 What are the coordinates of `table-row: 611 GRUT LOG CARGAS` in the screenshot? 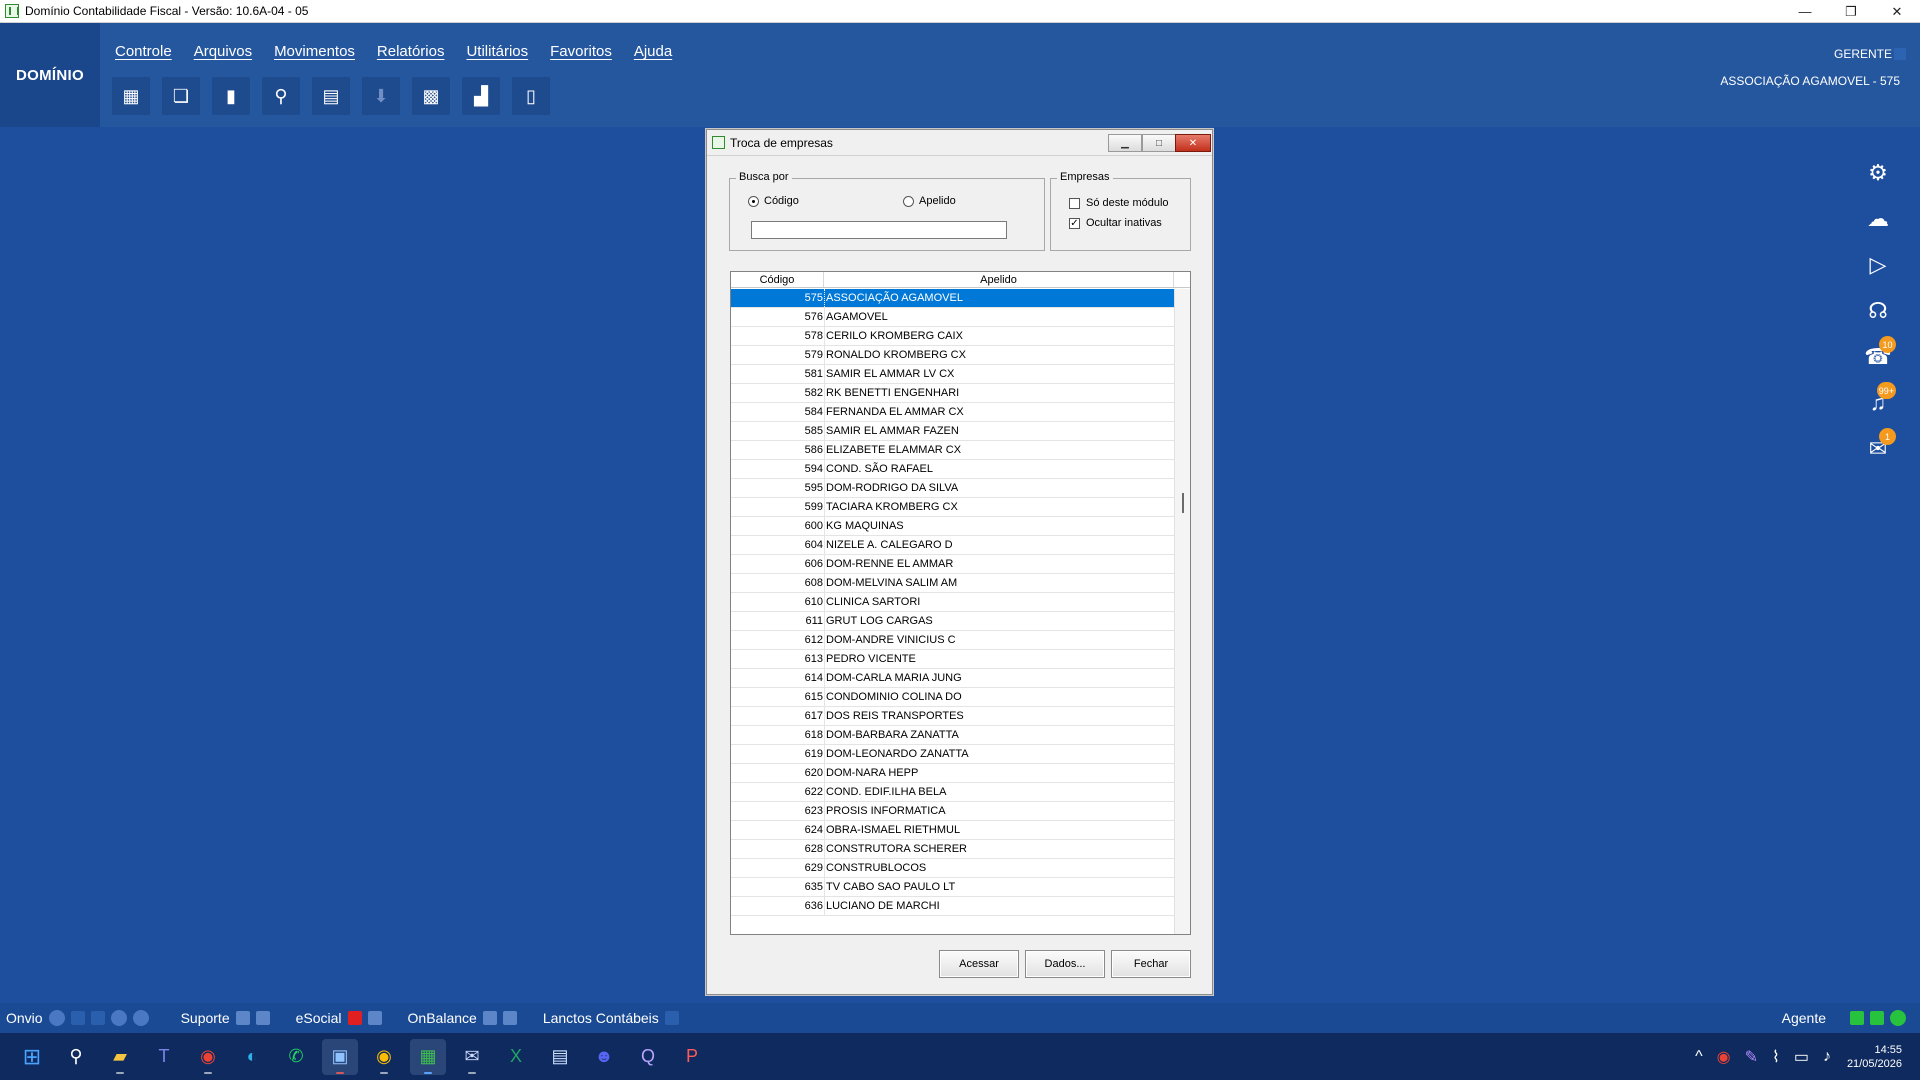 It's located at (952, 621).